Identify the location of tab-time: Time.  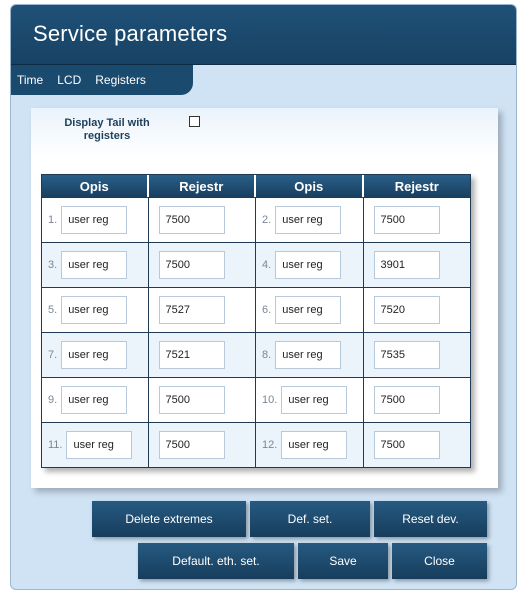
(30, 80).